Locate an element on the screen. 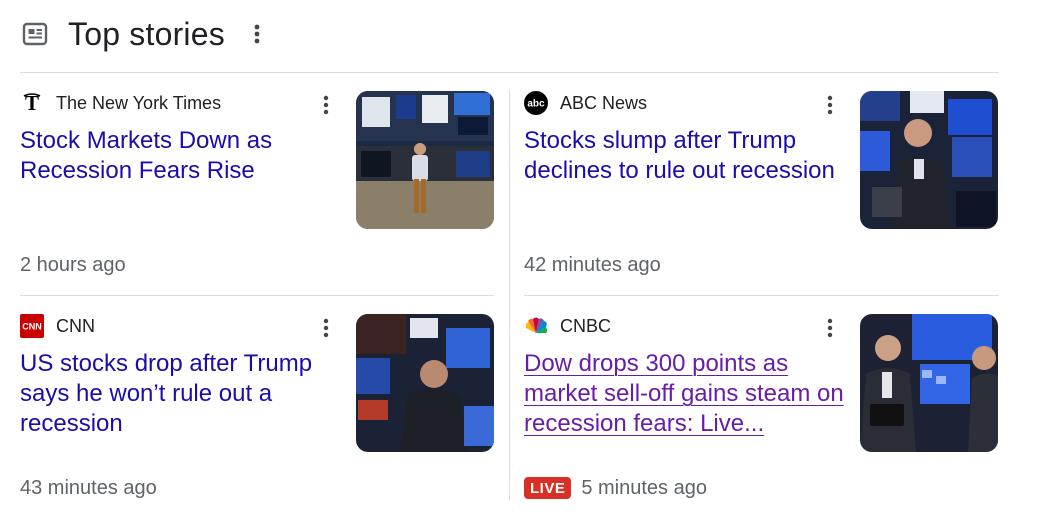  cnbc-peacock-logo-icon is located at coordinates (536, 326).